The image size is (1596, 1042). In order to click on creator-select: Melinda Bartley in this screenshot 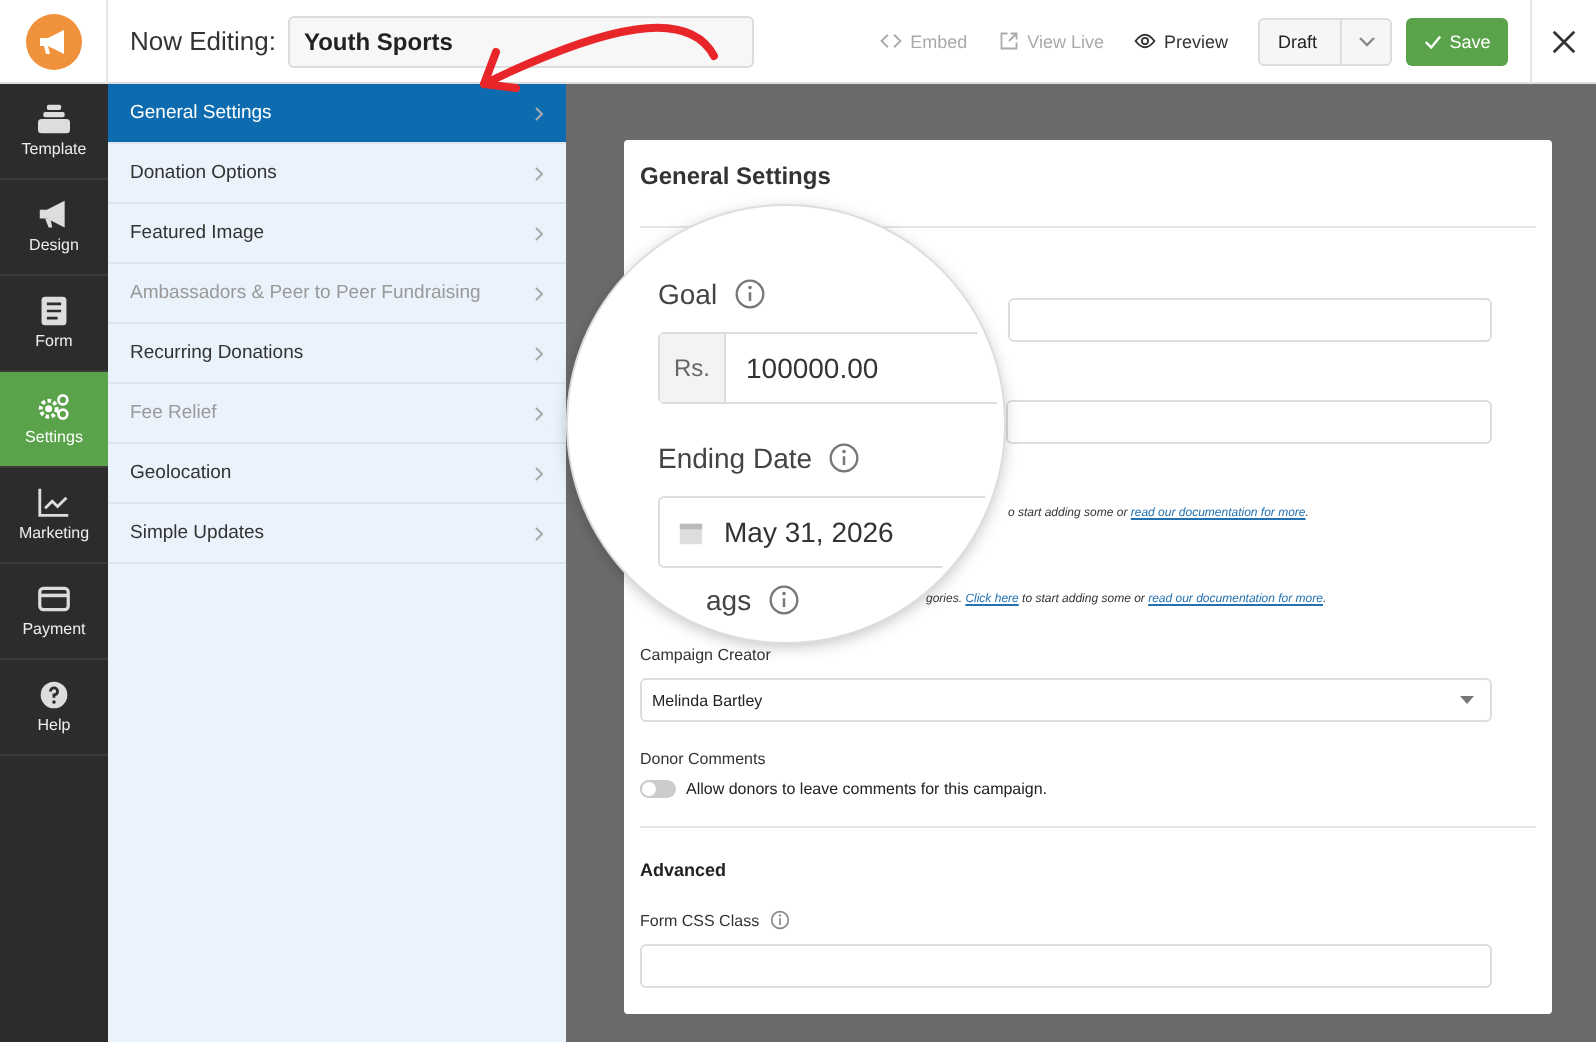, I will do `click(1066, 700)`.